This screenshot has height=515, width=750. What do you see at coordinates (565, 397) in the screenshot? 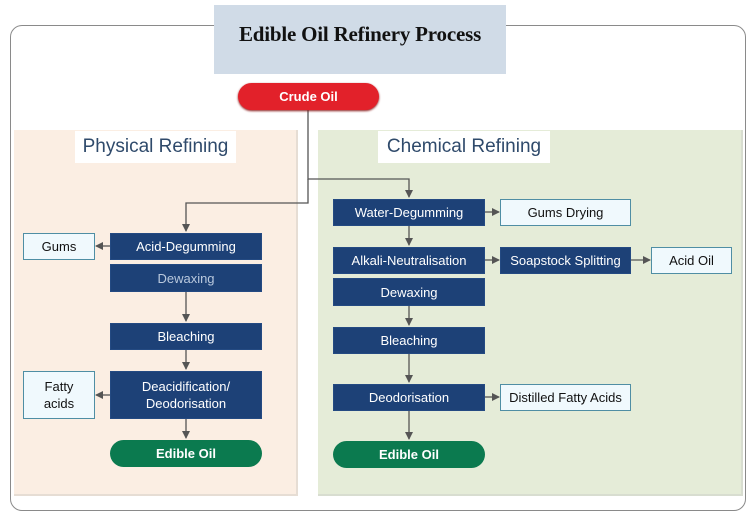
I see `distilled-fatty-acids-byproduct: Distilled Fatty Acids` at bounding box center [565, 397].